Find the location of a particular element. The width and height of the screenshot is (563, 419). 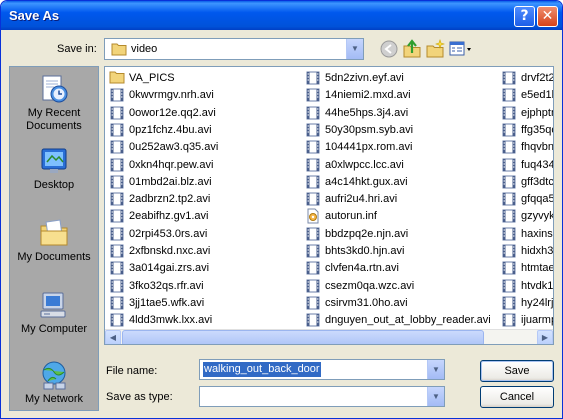

file-name: a0xlwpcc.lcc.avi is located at coordinates (364, 164).